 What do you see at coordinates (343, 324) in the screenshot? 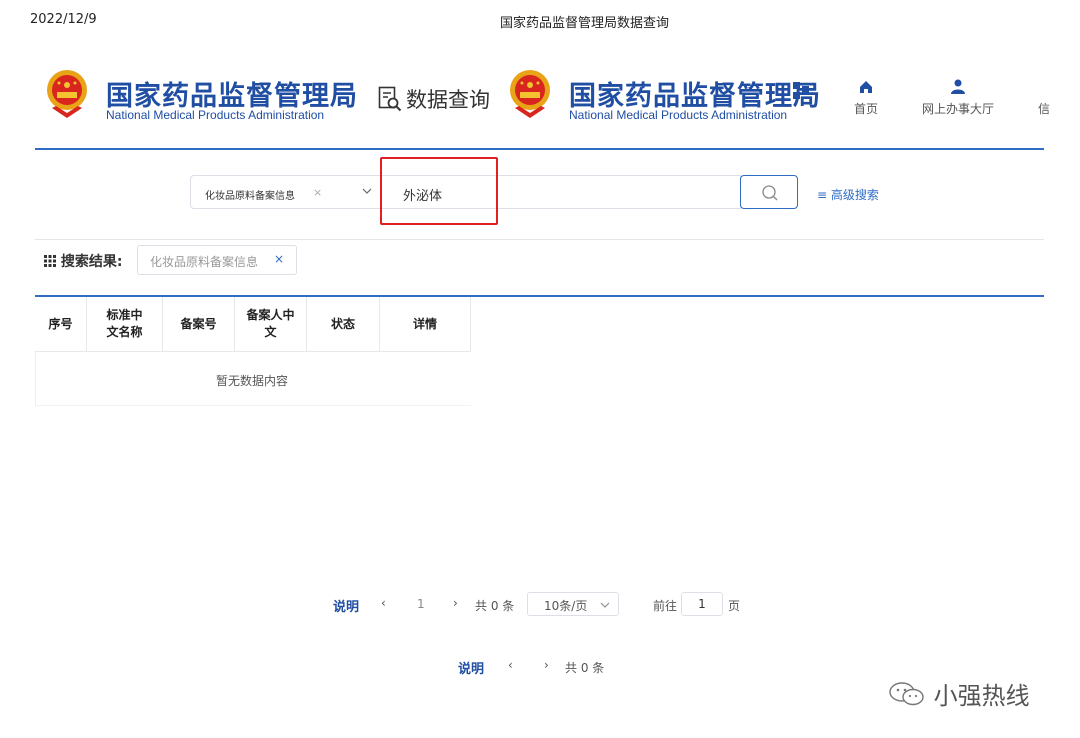
I see `col-header-status: 状态` at bounding box center [343, 324].